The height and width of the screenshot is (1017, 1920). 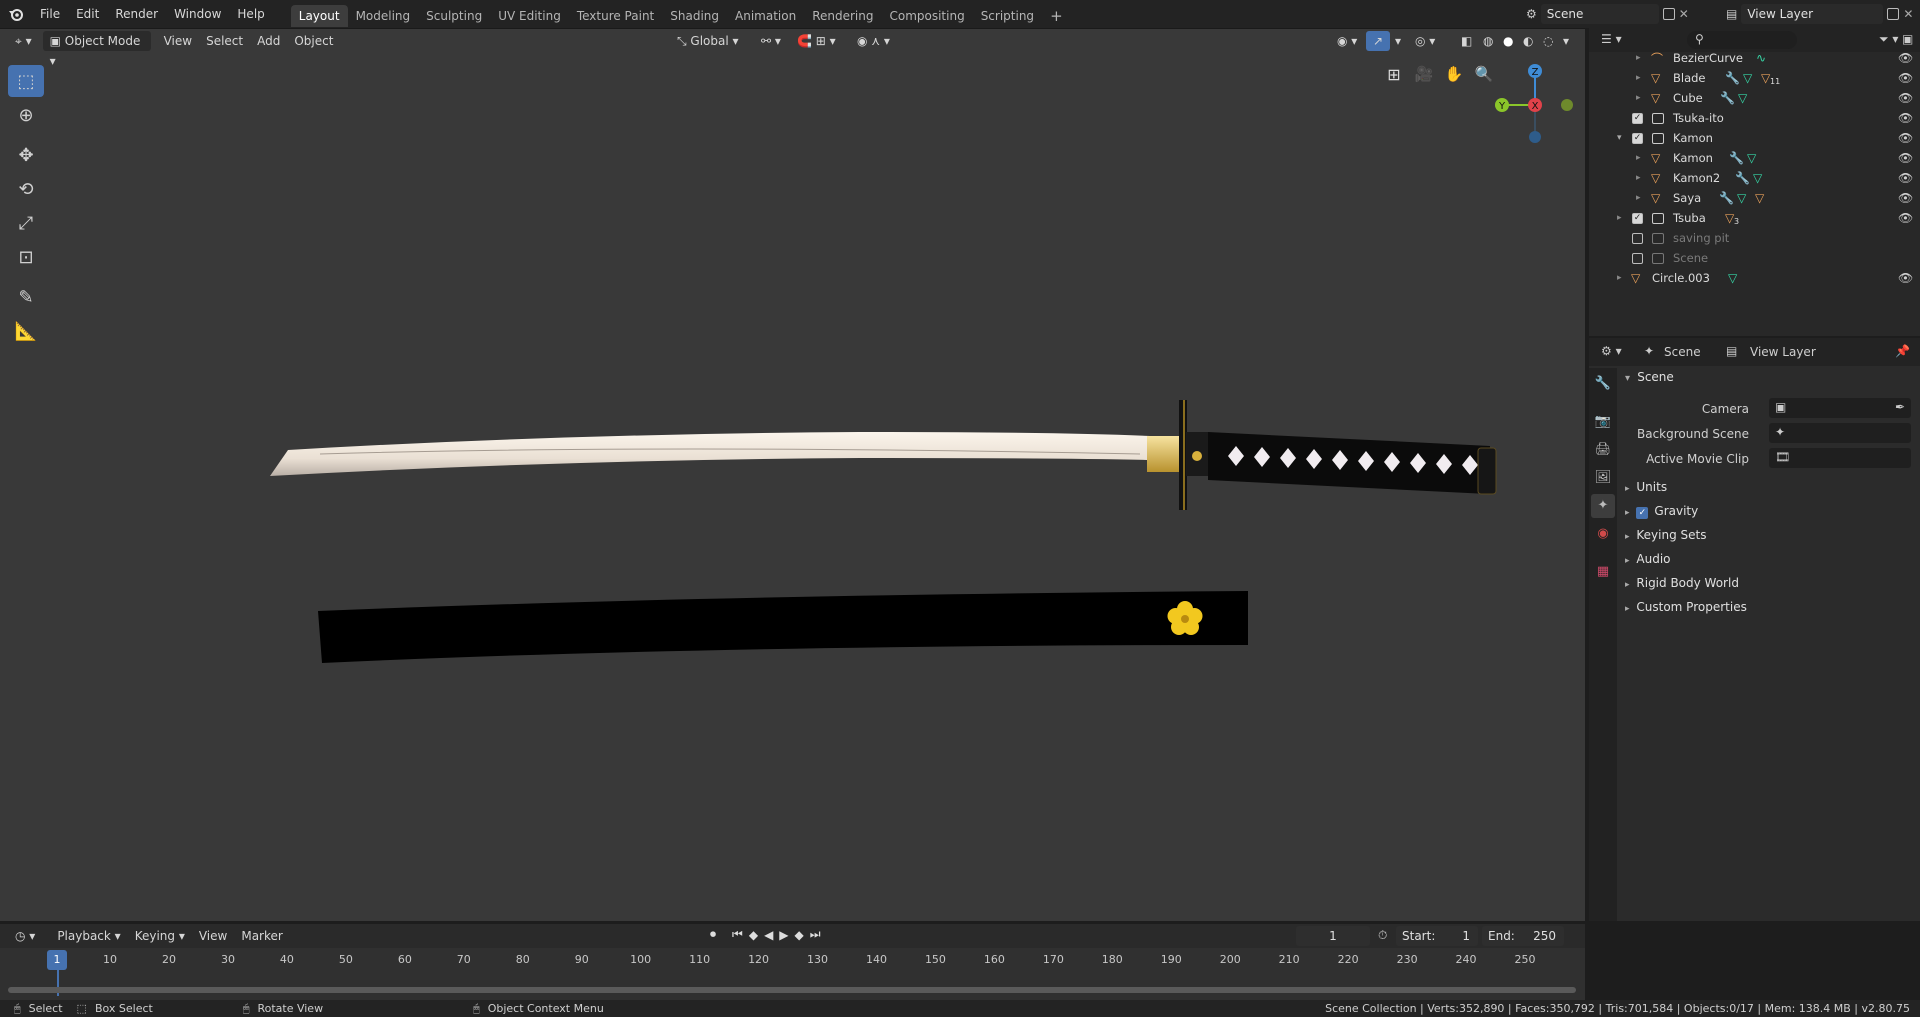 What do you see at coordinates (1754, 238) in the screenshot?
I see `outliner-row: saving pit` at bounding box center [1754, 238].